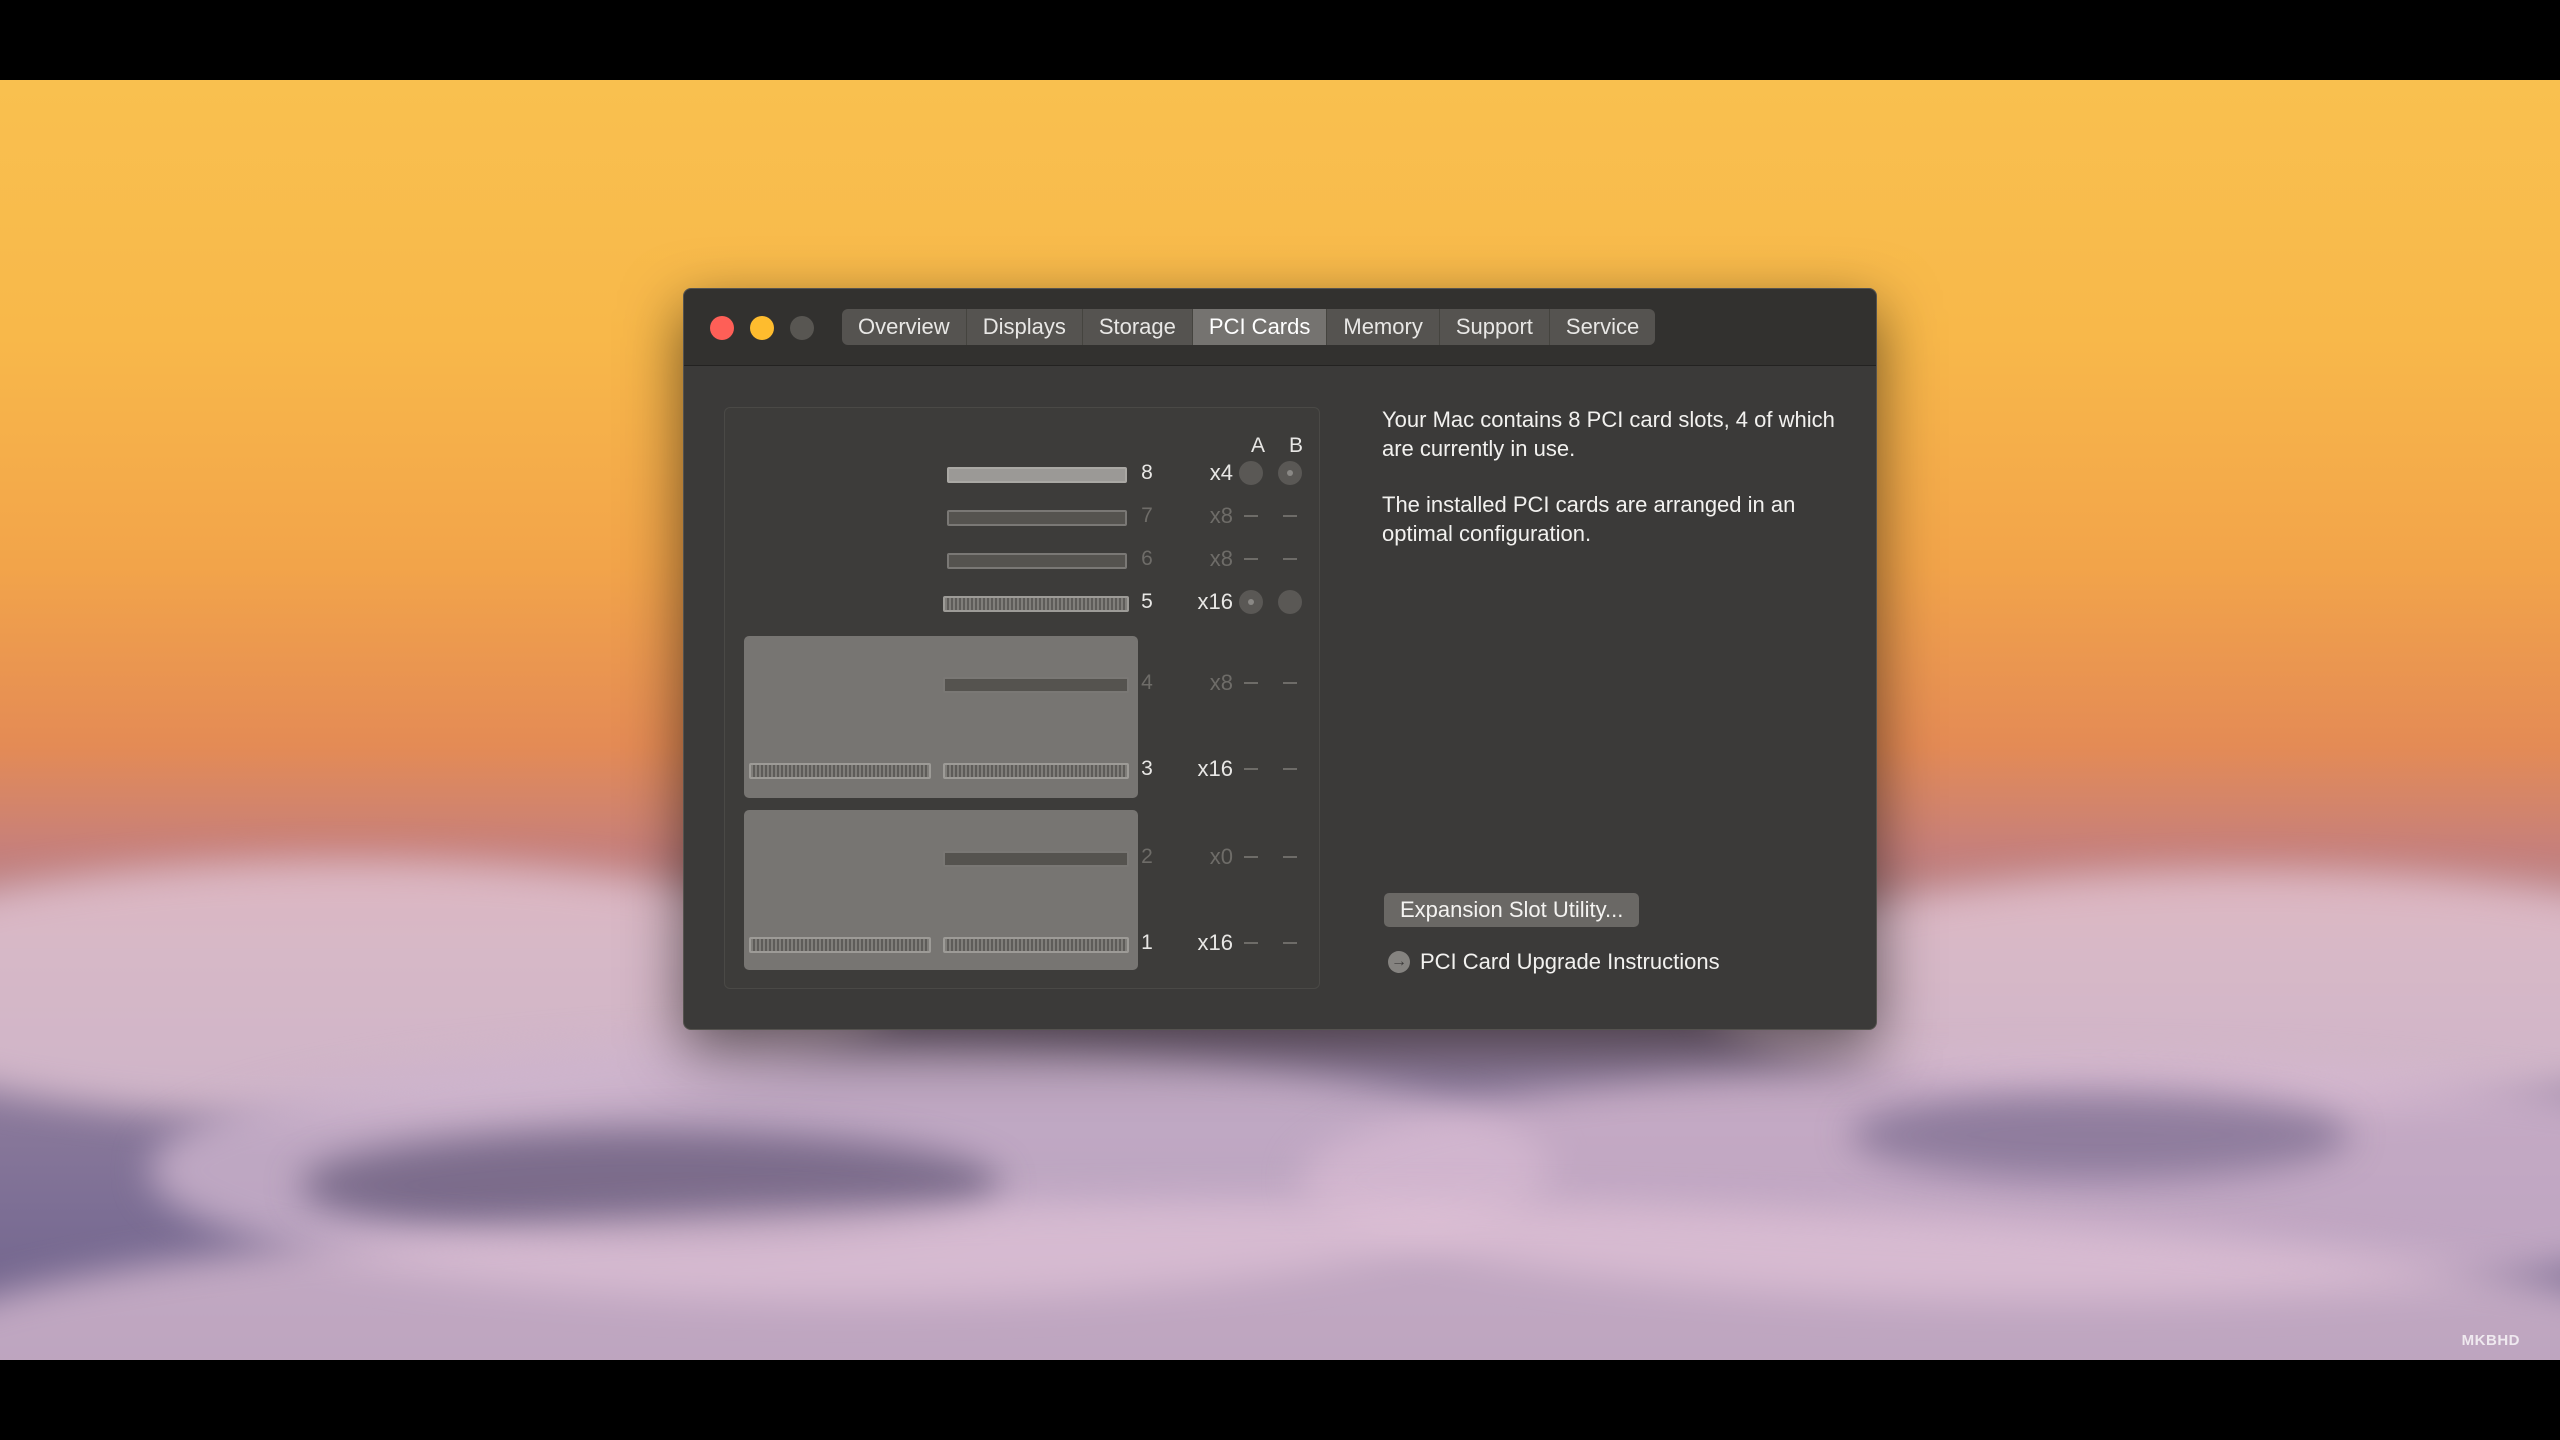  I want to click on slot-6-connector, so click(1037, 561).